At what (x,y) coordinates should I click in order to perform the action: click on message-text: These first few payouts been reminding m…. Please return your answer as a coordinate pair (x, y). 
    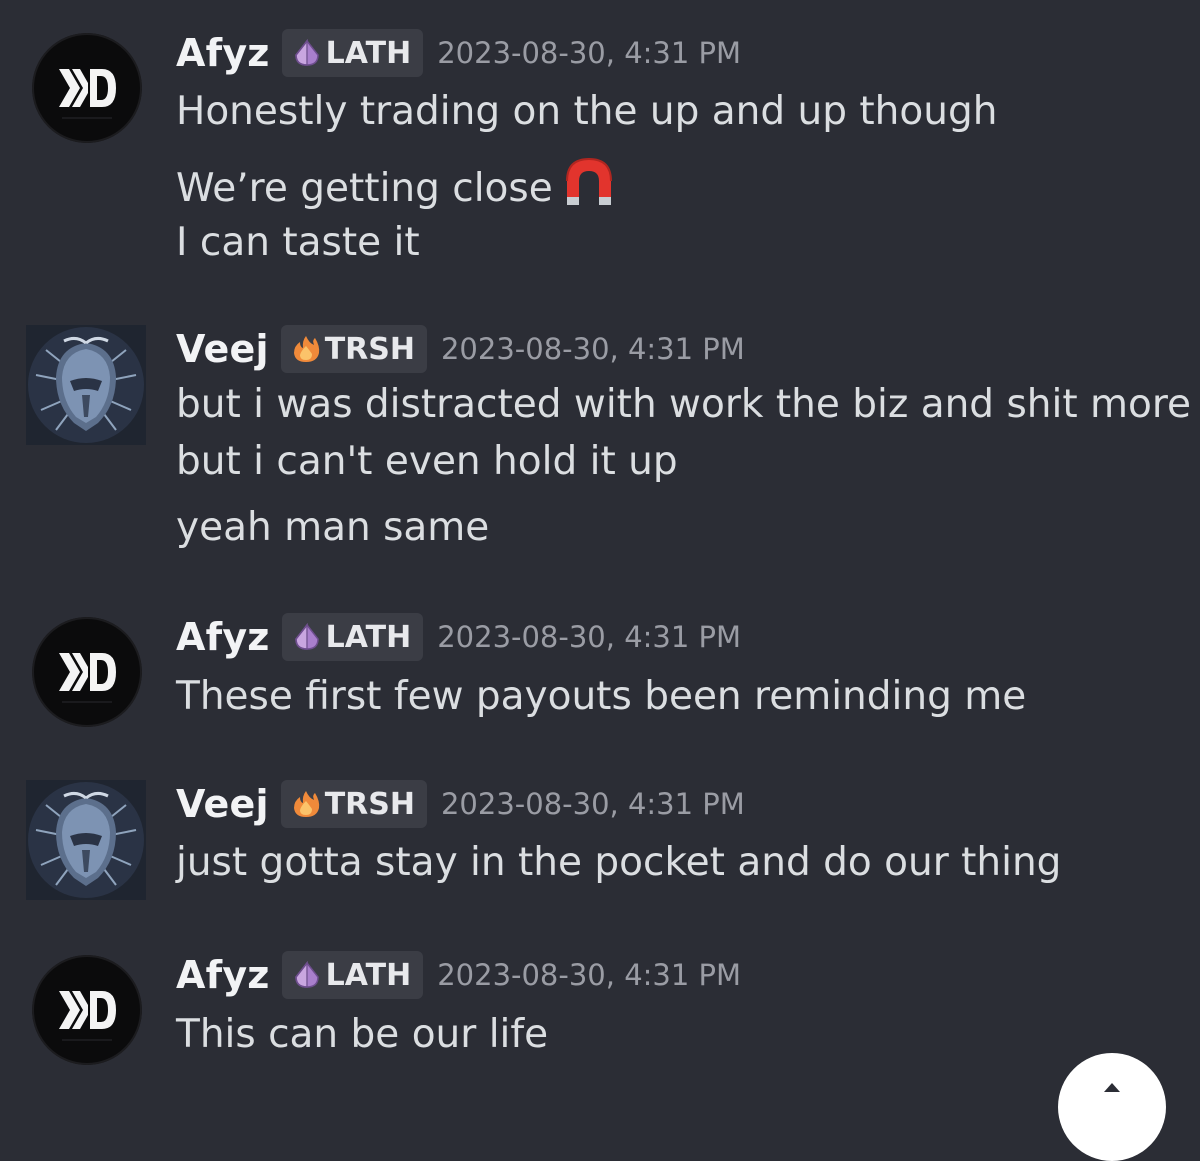
    Looking at the image, I should click on (601, 696).